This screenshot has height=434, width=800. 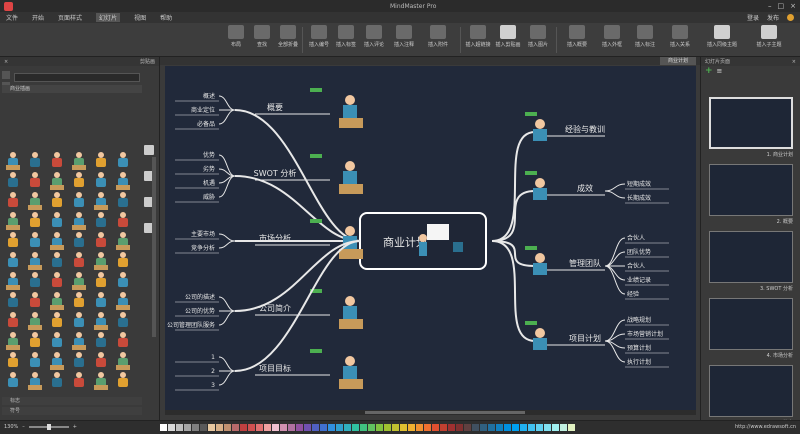 I want to click on subtopic-label: 2, so click(x=213, y=371).